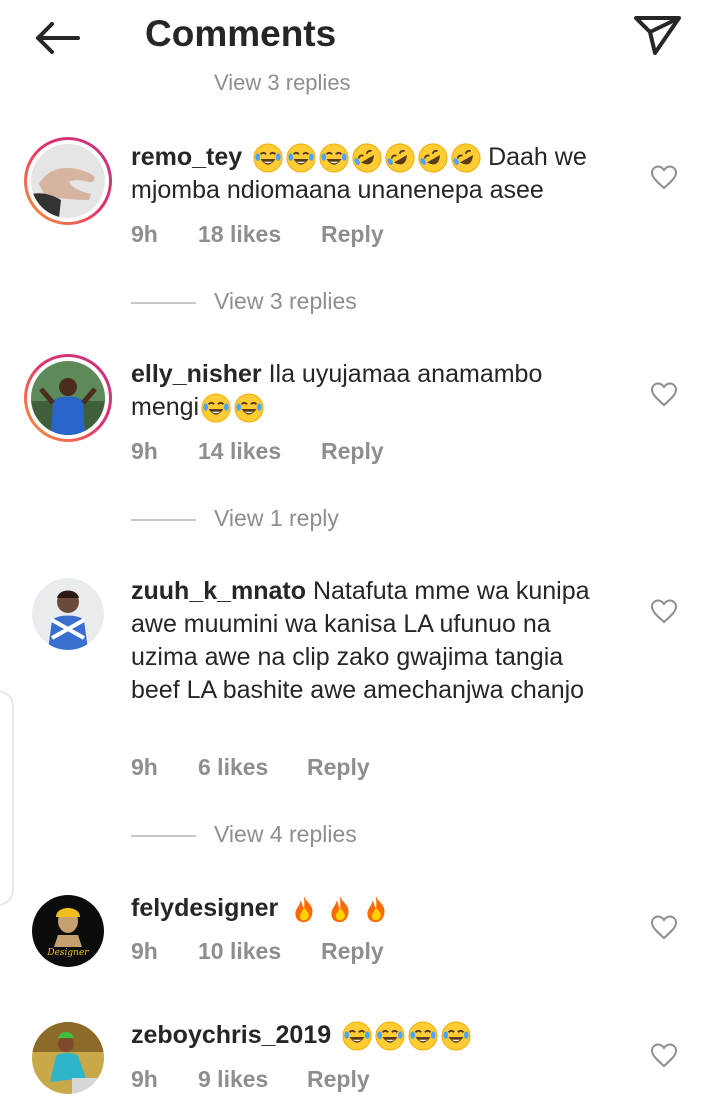 The height and width of the screenshot is (1110, 720). Describe the element at coordinates (239, 451) in the screenshot. I see `comment-likes: 14 likes` at that location.